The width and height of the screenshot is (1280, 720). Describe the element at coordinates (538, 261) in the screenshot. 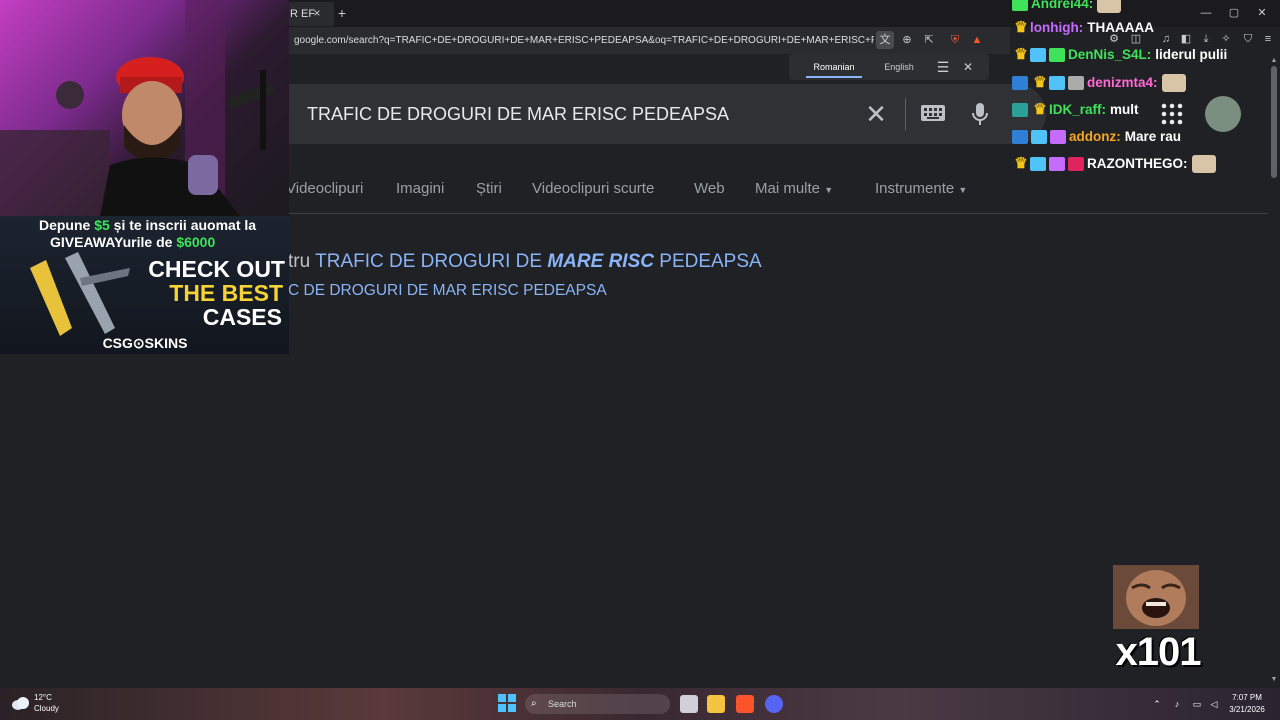

I see `corrected-query-link: TRAFIC DE DROGURI DE MARE RISC PEDEAPSA` at that location.